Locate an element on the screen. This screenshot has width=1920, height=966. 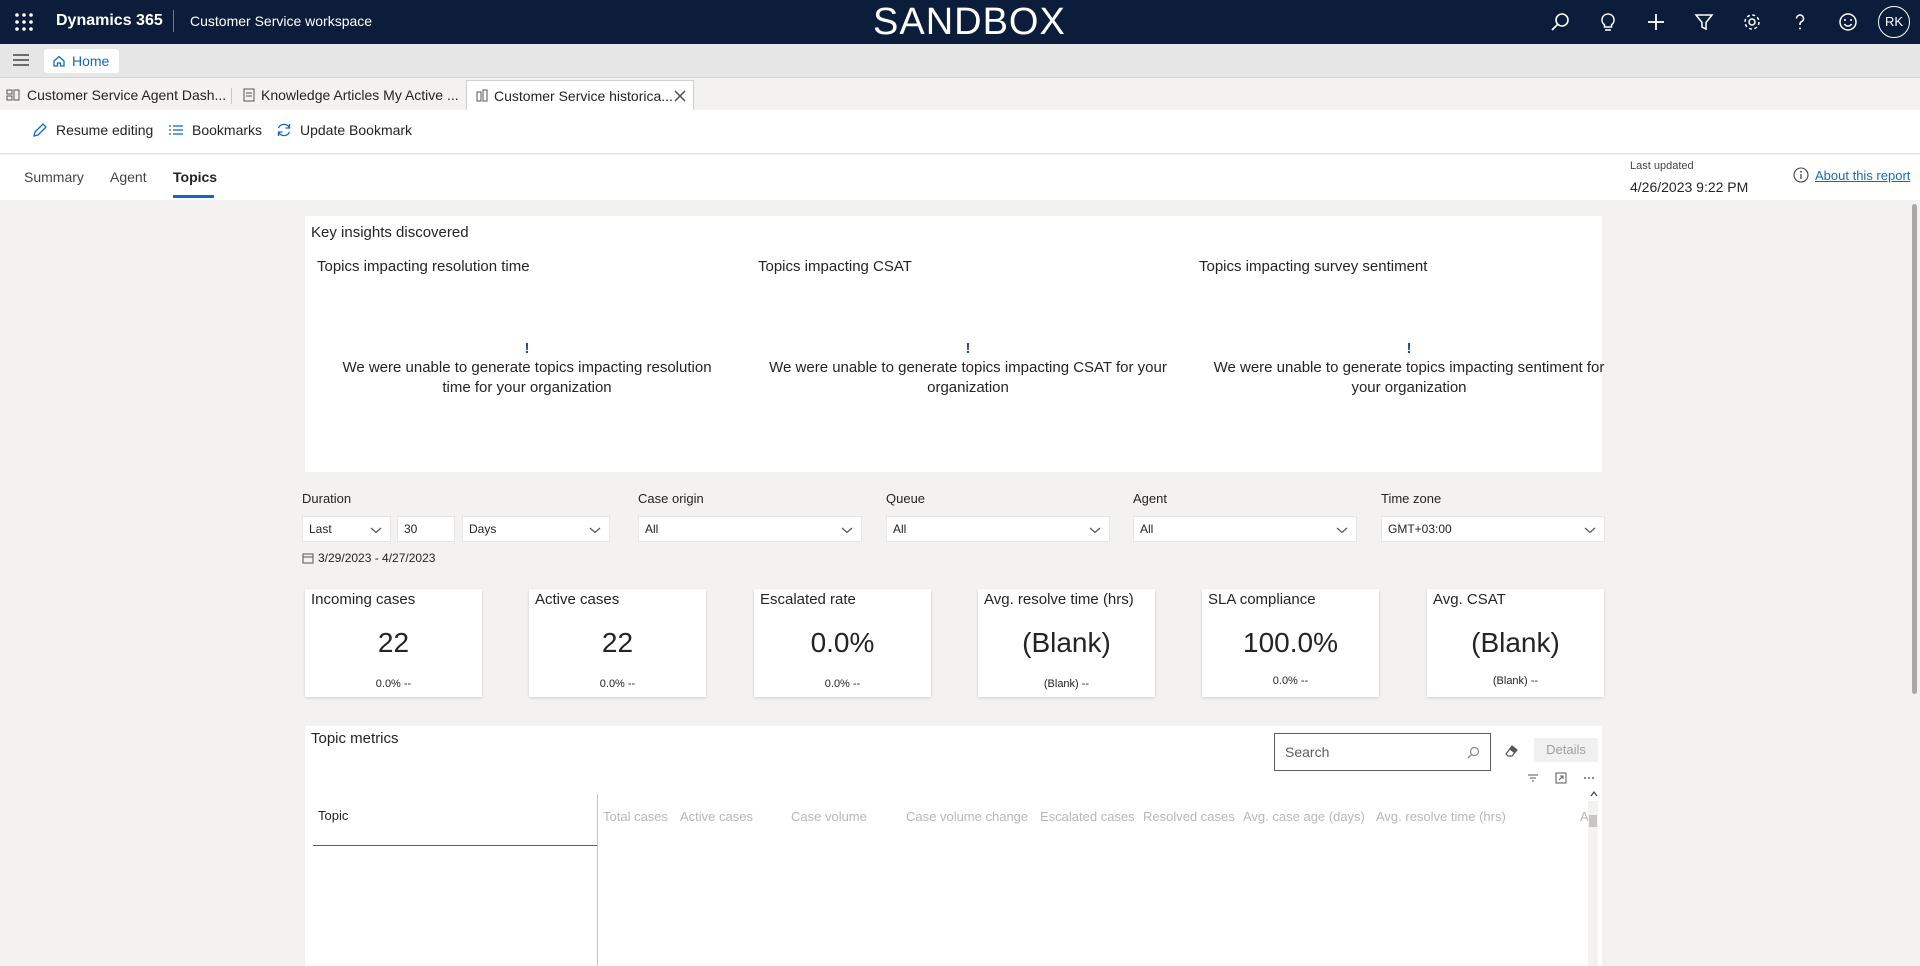
queue-label: Queue is located at coordinates (906, 498).